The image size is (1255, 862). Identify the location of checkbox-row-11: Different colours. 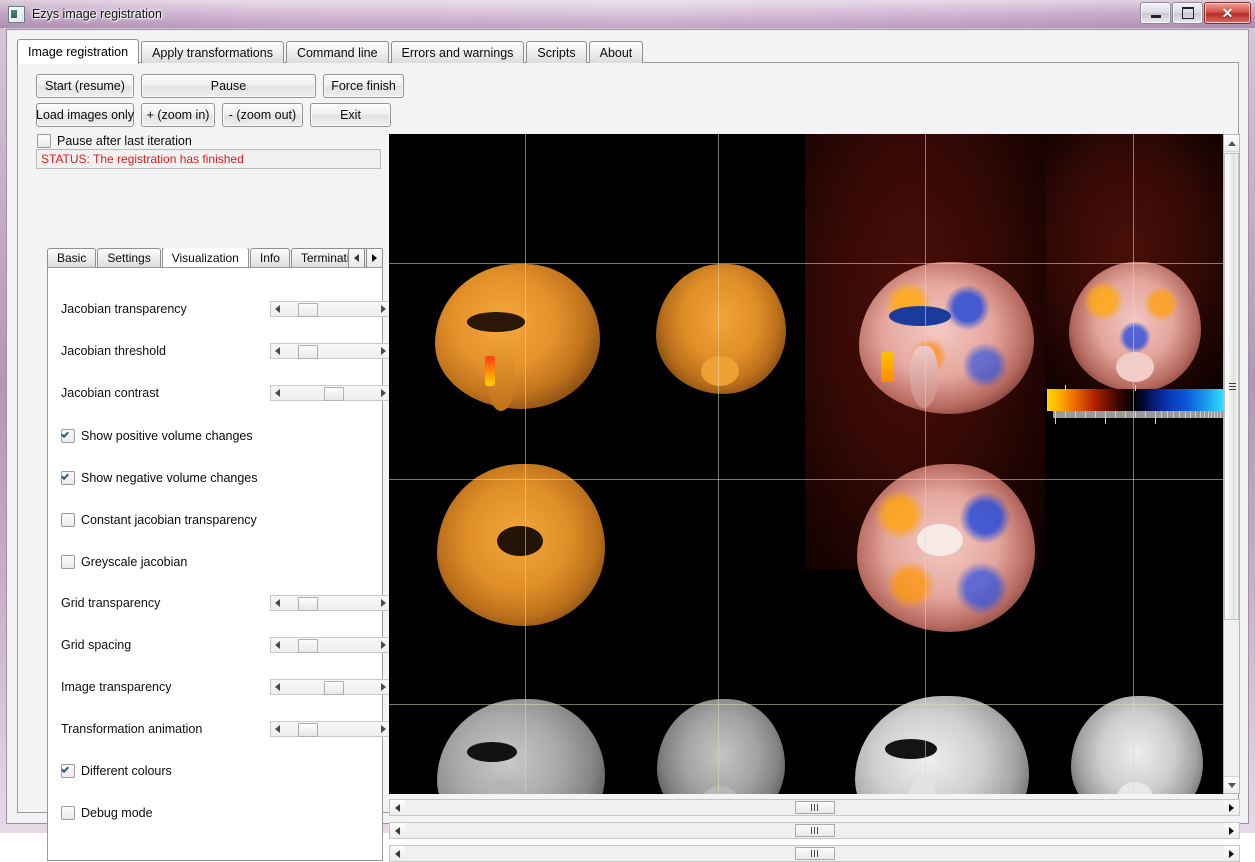
(216, 771).